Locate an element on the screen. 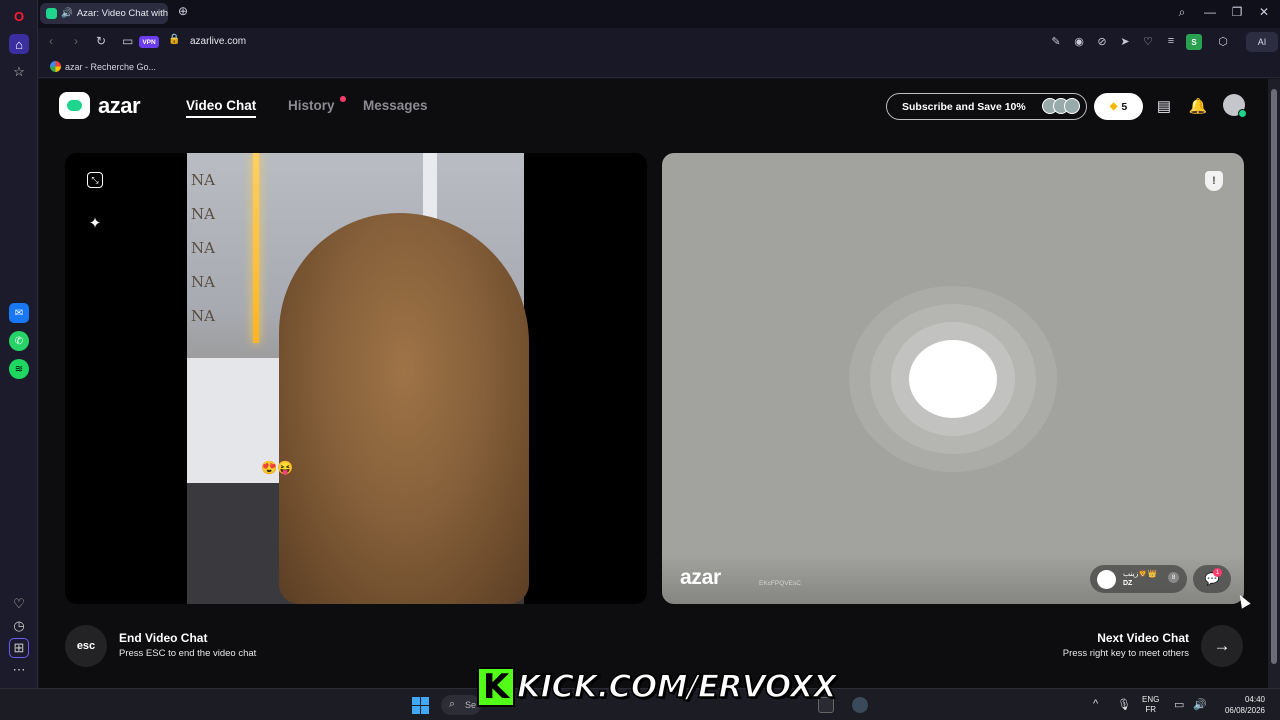 This screenshot has height=720, width=1280. url-field: azarlive.com is located at coordinates (218, 41).